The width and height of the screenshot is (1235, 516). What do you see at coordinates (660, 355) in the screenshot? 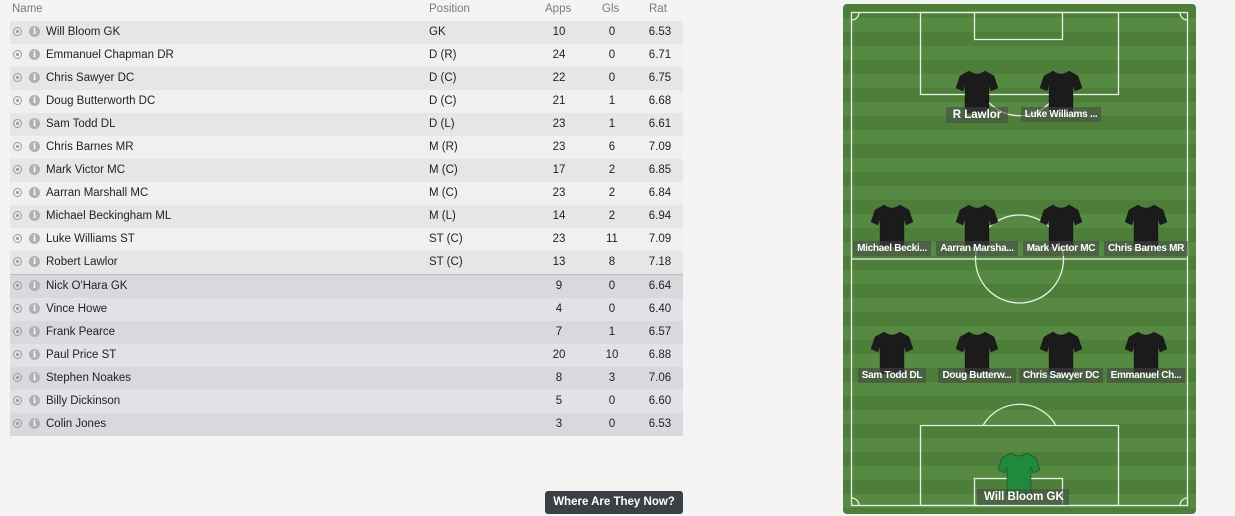
I see `player-rating: 6.88` at bounding box center [660, 355].